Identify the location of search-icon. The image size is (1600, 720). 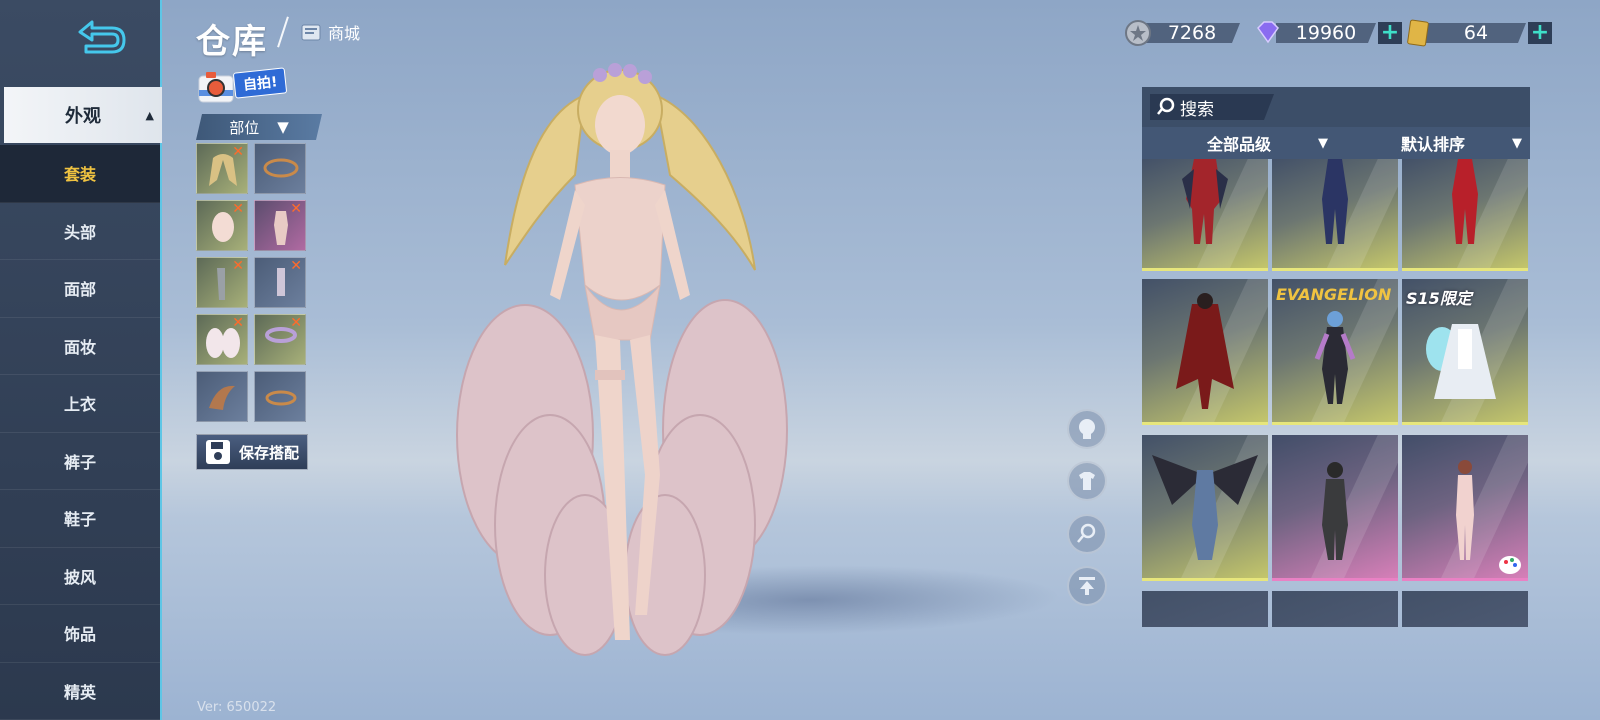
(1166, 107).